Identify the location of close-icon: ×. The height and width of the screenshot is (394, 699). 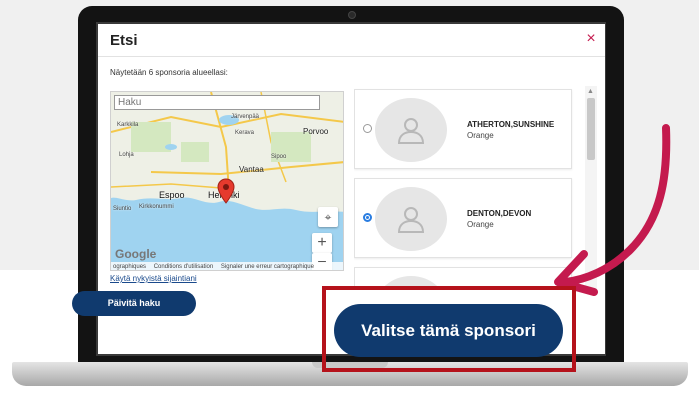
(591, 39).